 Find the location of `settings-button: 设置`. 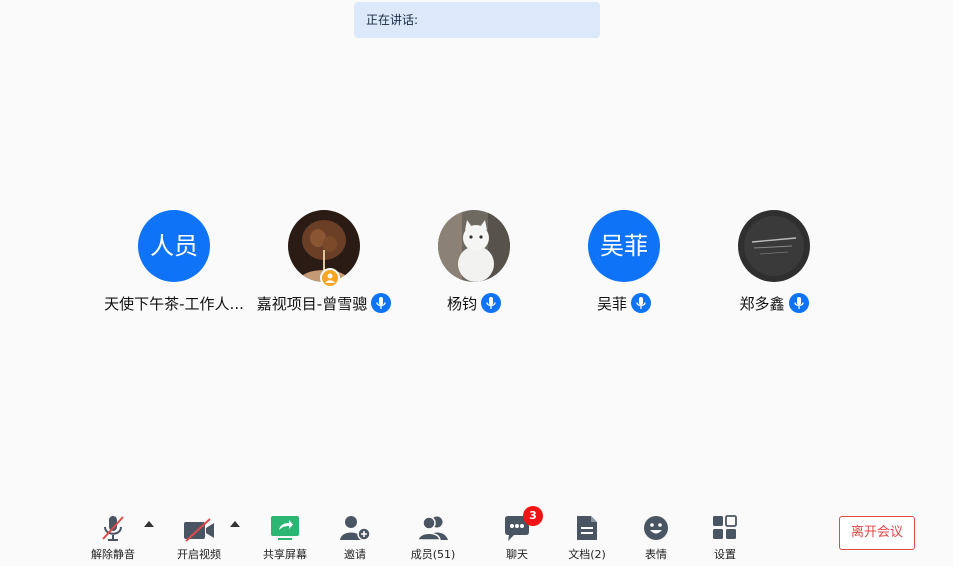

settings-button: 设置 is located at coordinates (725, 534).